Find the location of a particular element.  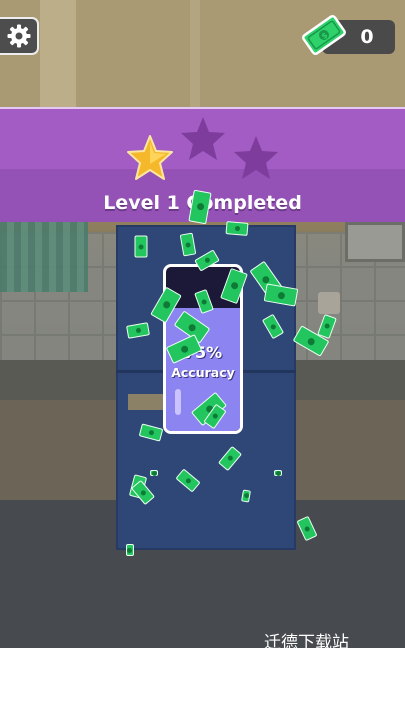

fridge-handle is located at coordinates (148, 402).